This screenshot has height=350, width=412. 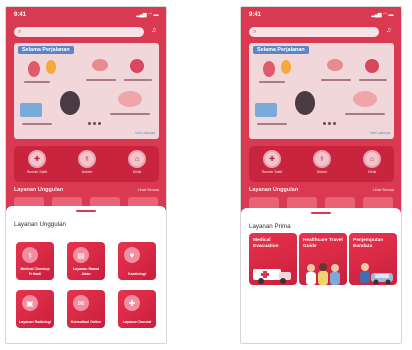 I want to click on tile-label: Kardiologi, so click(x=137, y=273).